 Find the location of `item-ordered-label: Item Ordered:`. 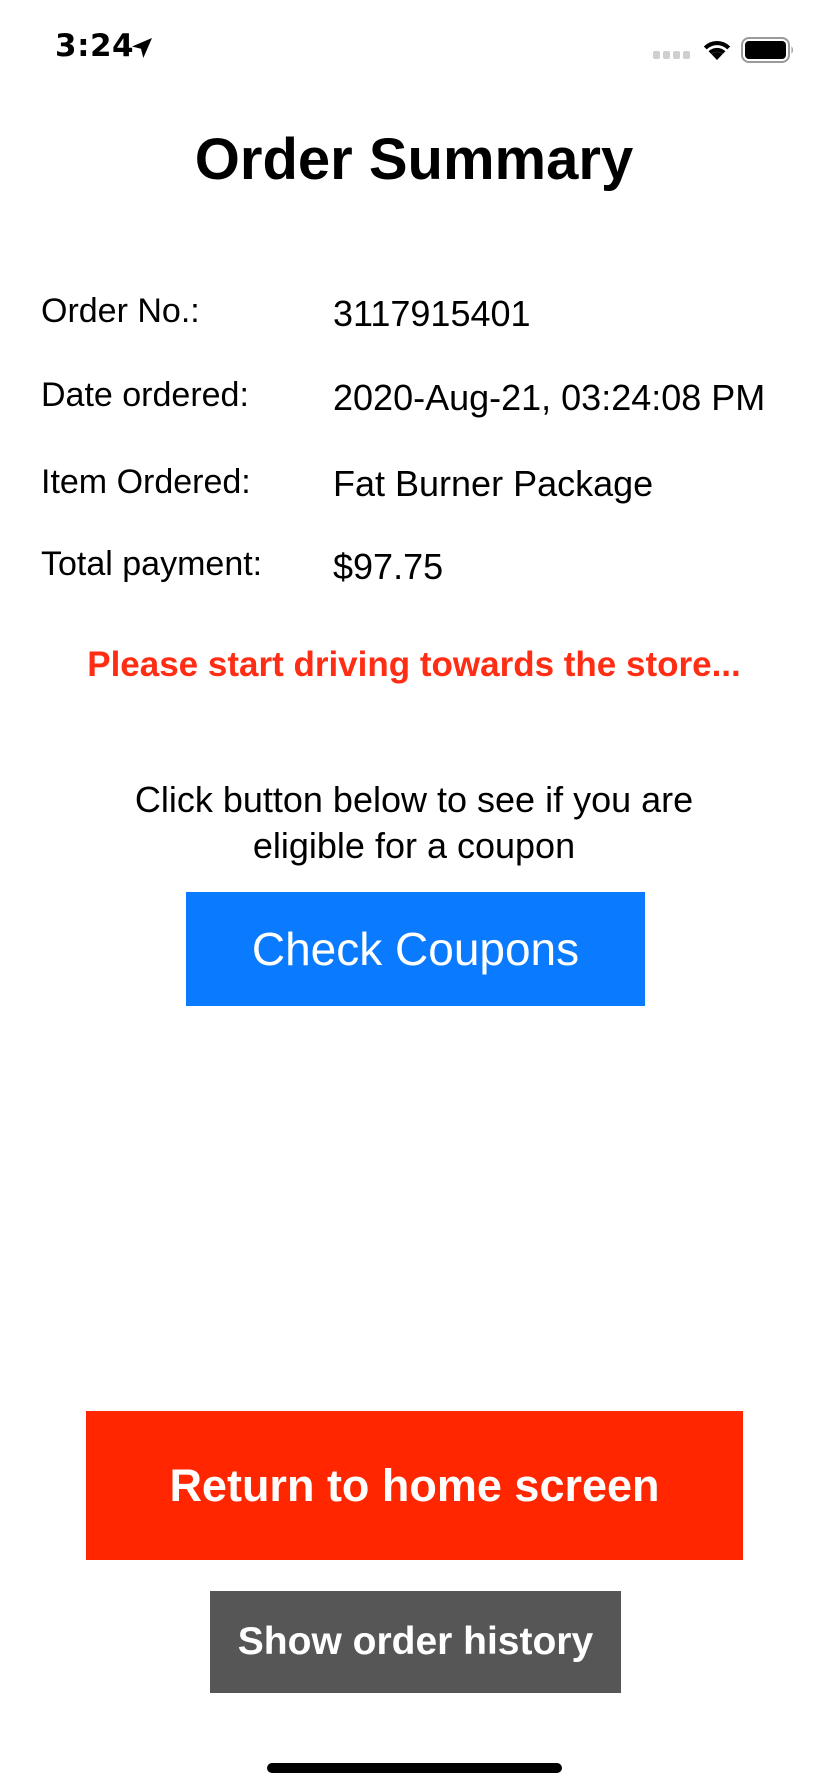

item-ordered-label: Item Ordered: is located at coordinates (146, 482).